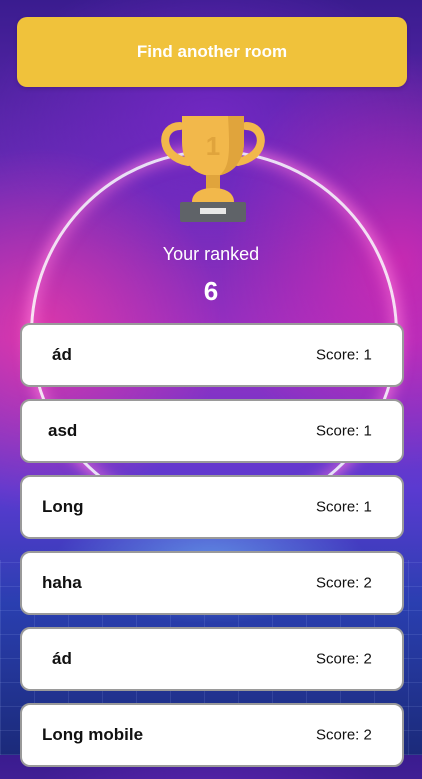  I want to click on rank-label: Your ranked, so click(211, 254).